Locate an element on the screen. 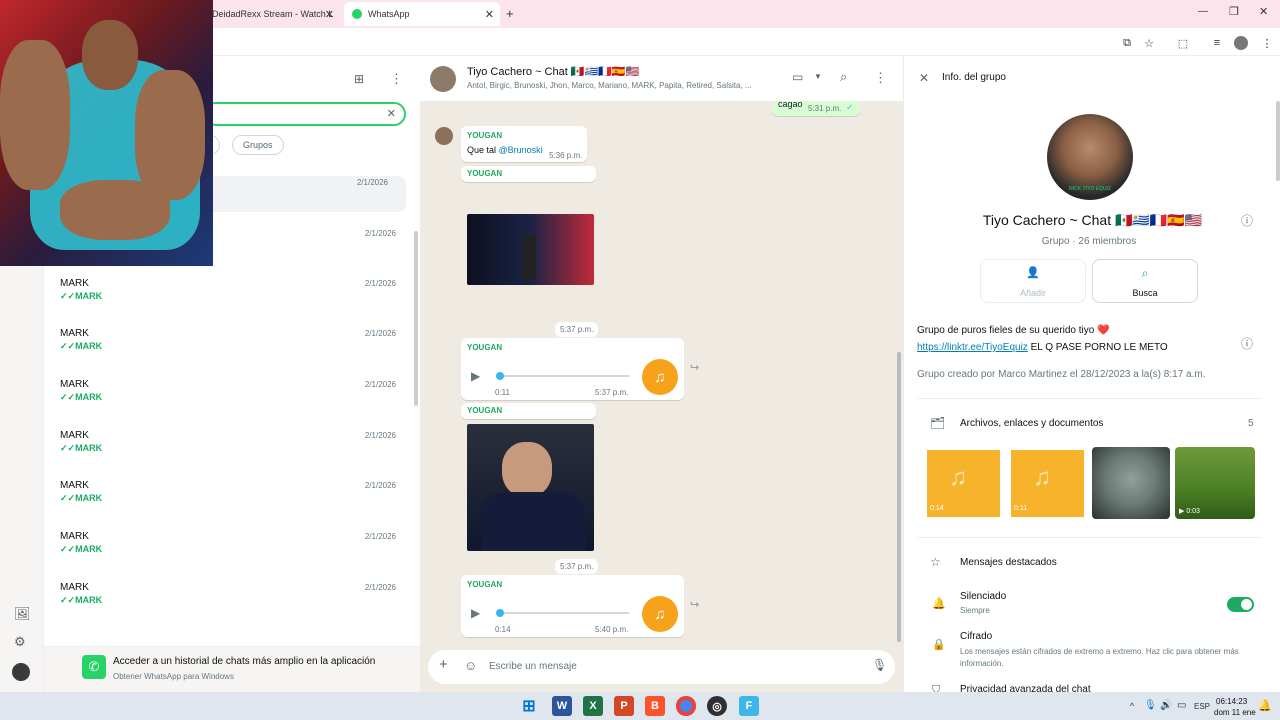  clock-time: 06:14:23 is located at coordinates (1231, 701).